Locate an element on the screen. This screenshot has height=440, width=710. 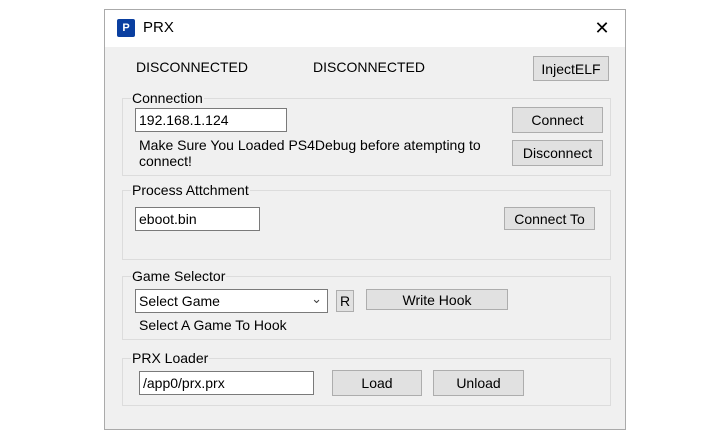
game-selector-hint: Select A Game To Hook is located at coordinates (213, 325).